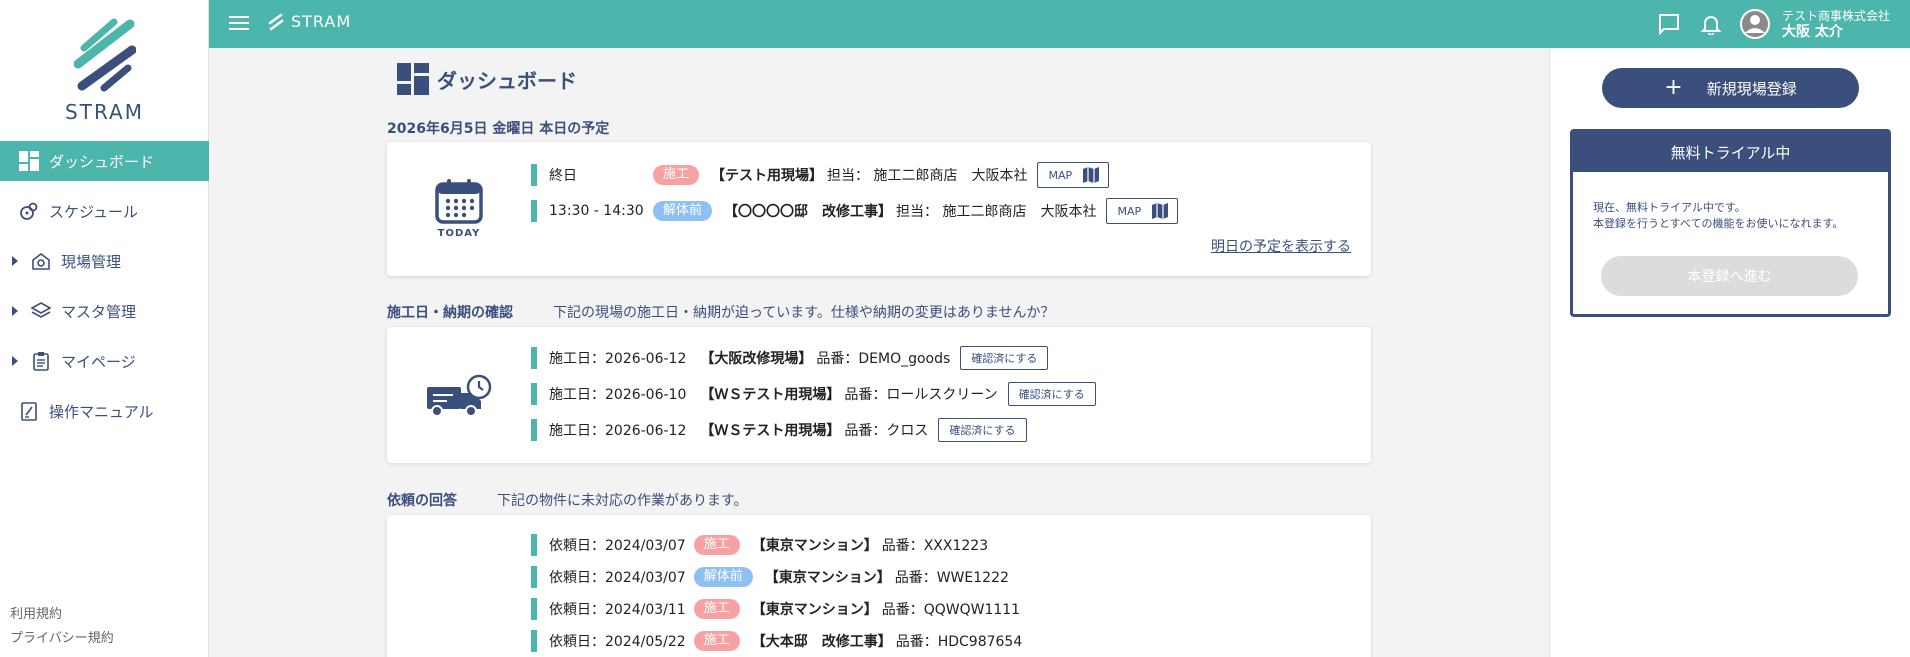 This screenshot has width=1910, height=657. Describe the element at coordinates (567, 500) in the screenshot. I see `requests-heading: 依頼の回答 下記の物件に未対応の作業があります。` at that location.